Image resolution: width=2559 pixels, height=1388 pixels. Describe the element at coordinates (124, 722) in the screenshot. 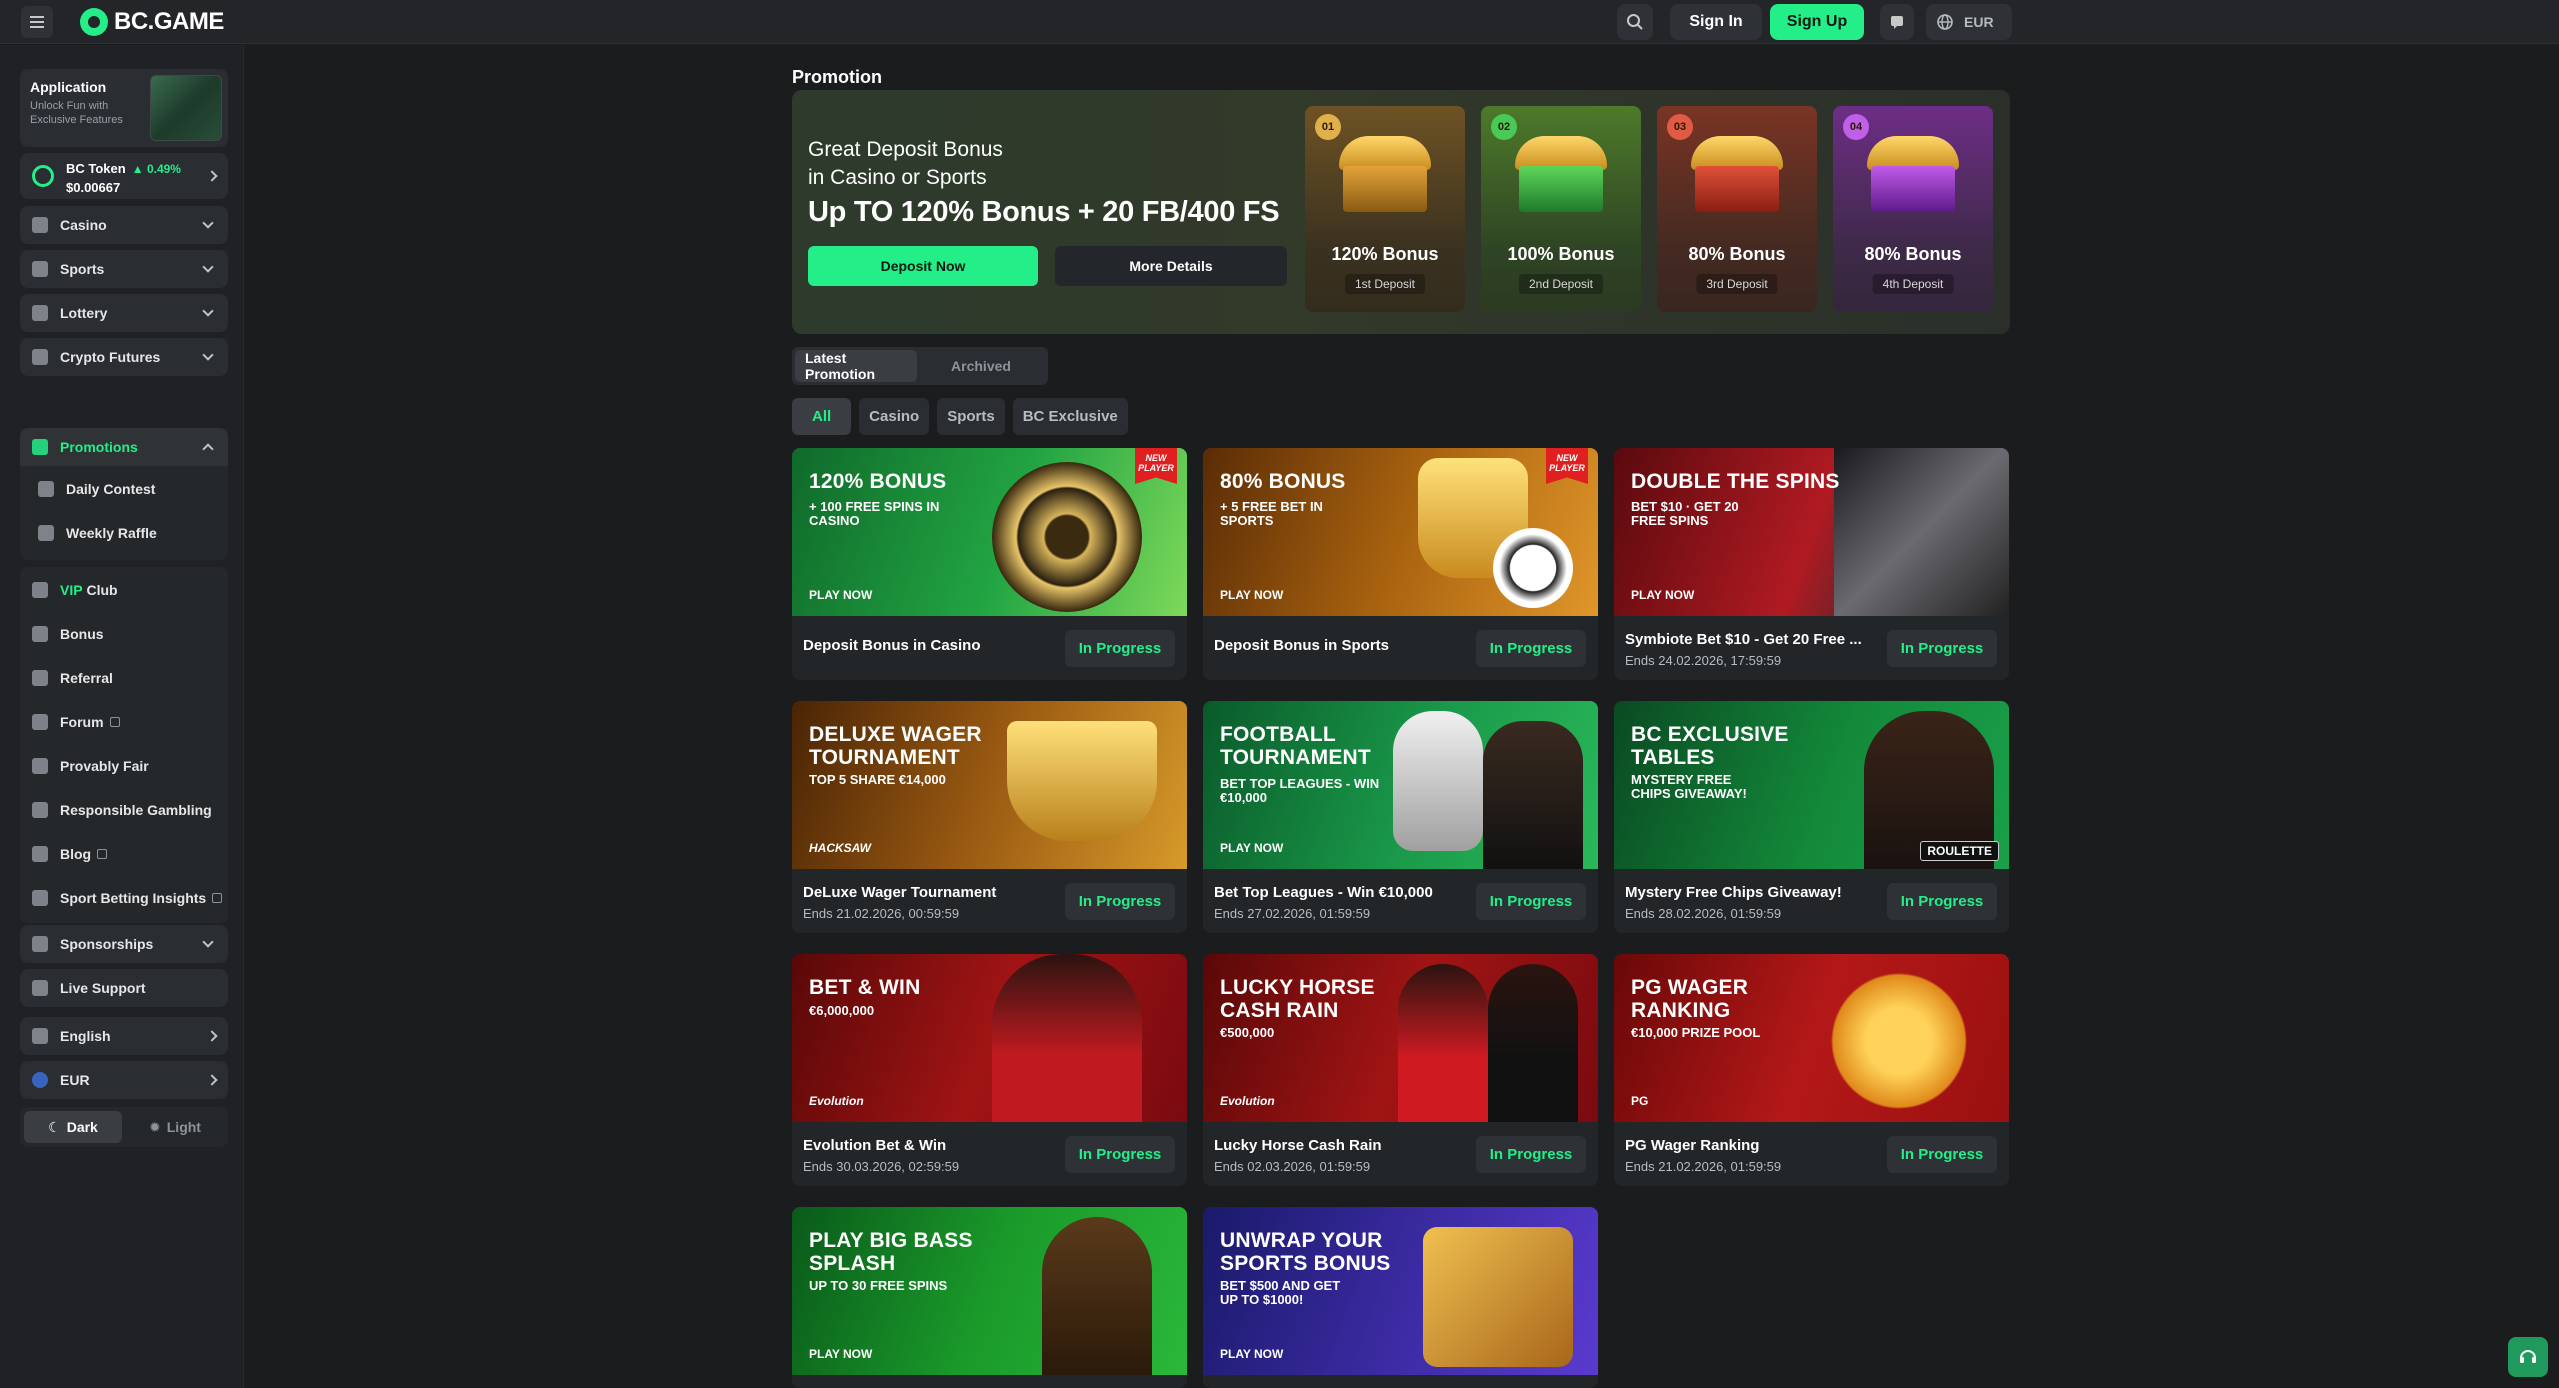

I see `sidebar-item-forum: Forum` at that location.